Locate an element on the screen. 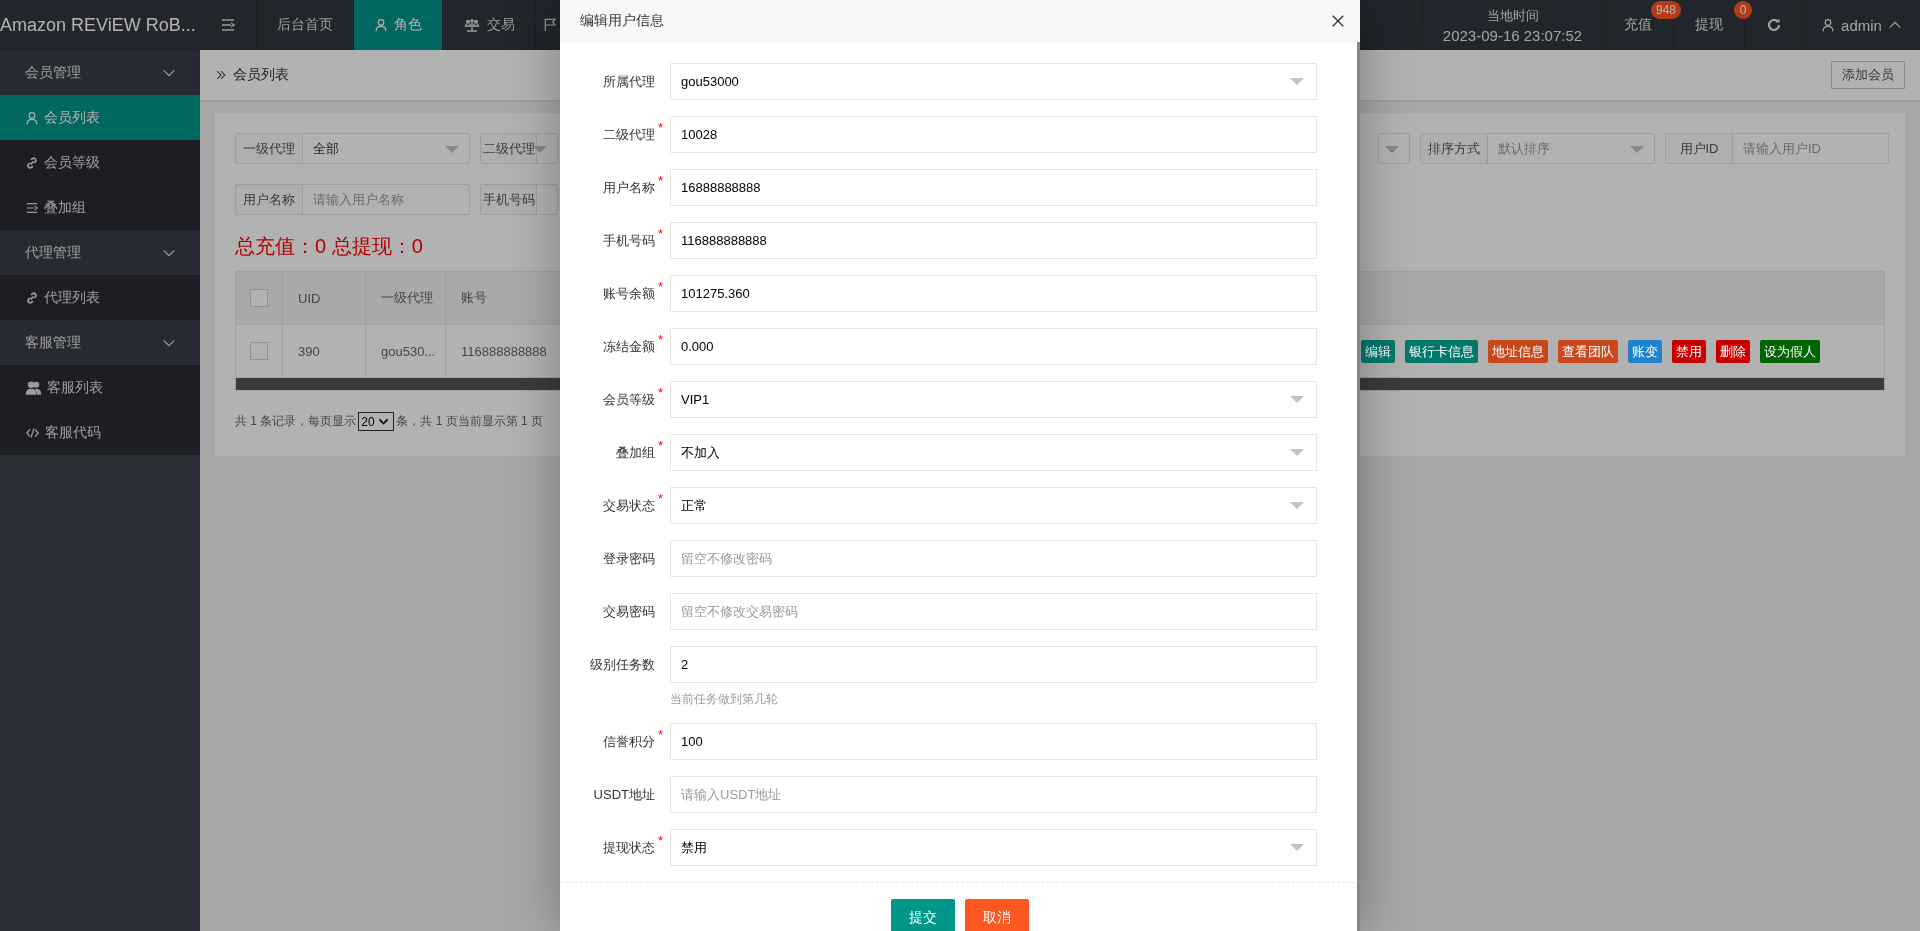  users-icon is located at coordinates (33, 387).